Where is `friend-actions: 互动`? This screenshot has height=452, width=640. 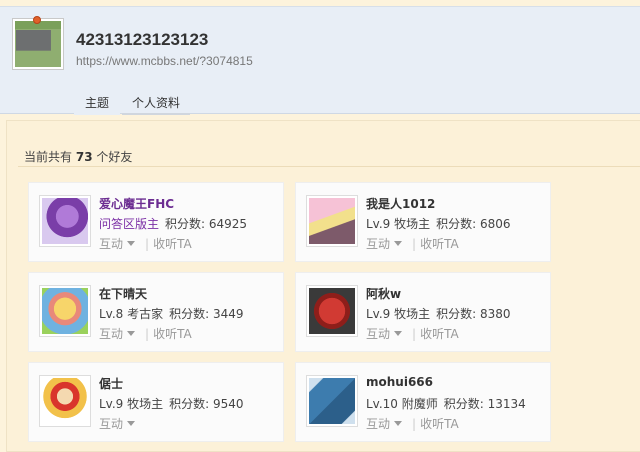 friend-actions: 互动 is located at coordinates (119, 423).